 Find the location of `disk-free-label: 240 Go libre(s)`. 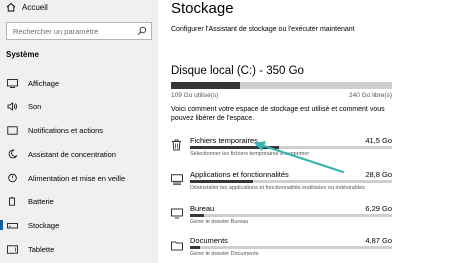

disk-free-label: 240 Go libre(s) is located at coordinates (370, 95).